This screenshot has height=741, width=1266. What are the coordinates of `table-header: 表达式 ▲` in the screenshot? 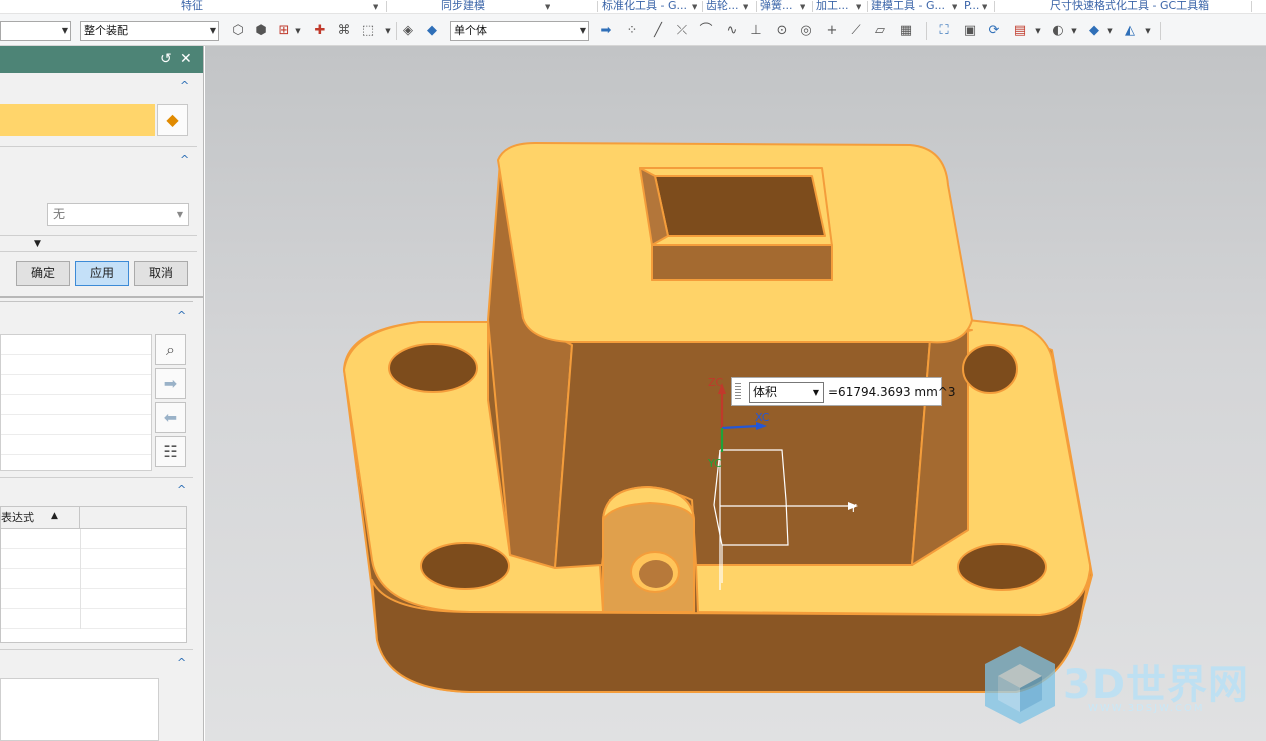 It's located at (93, 518).